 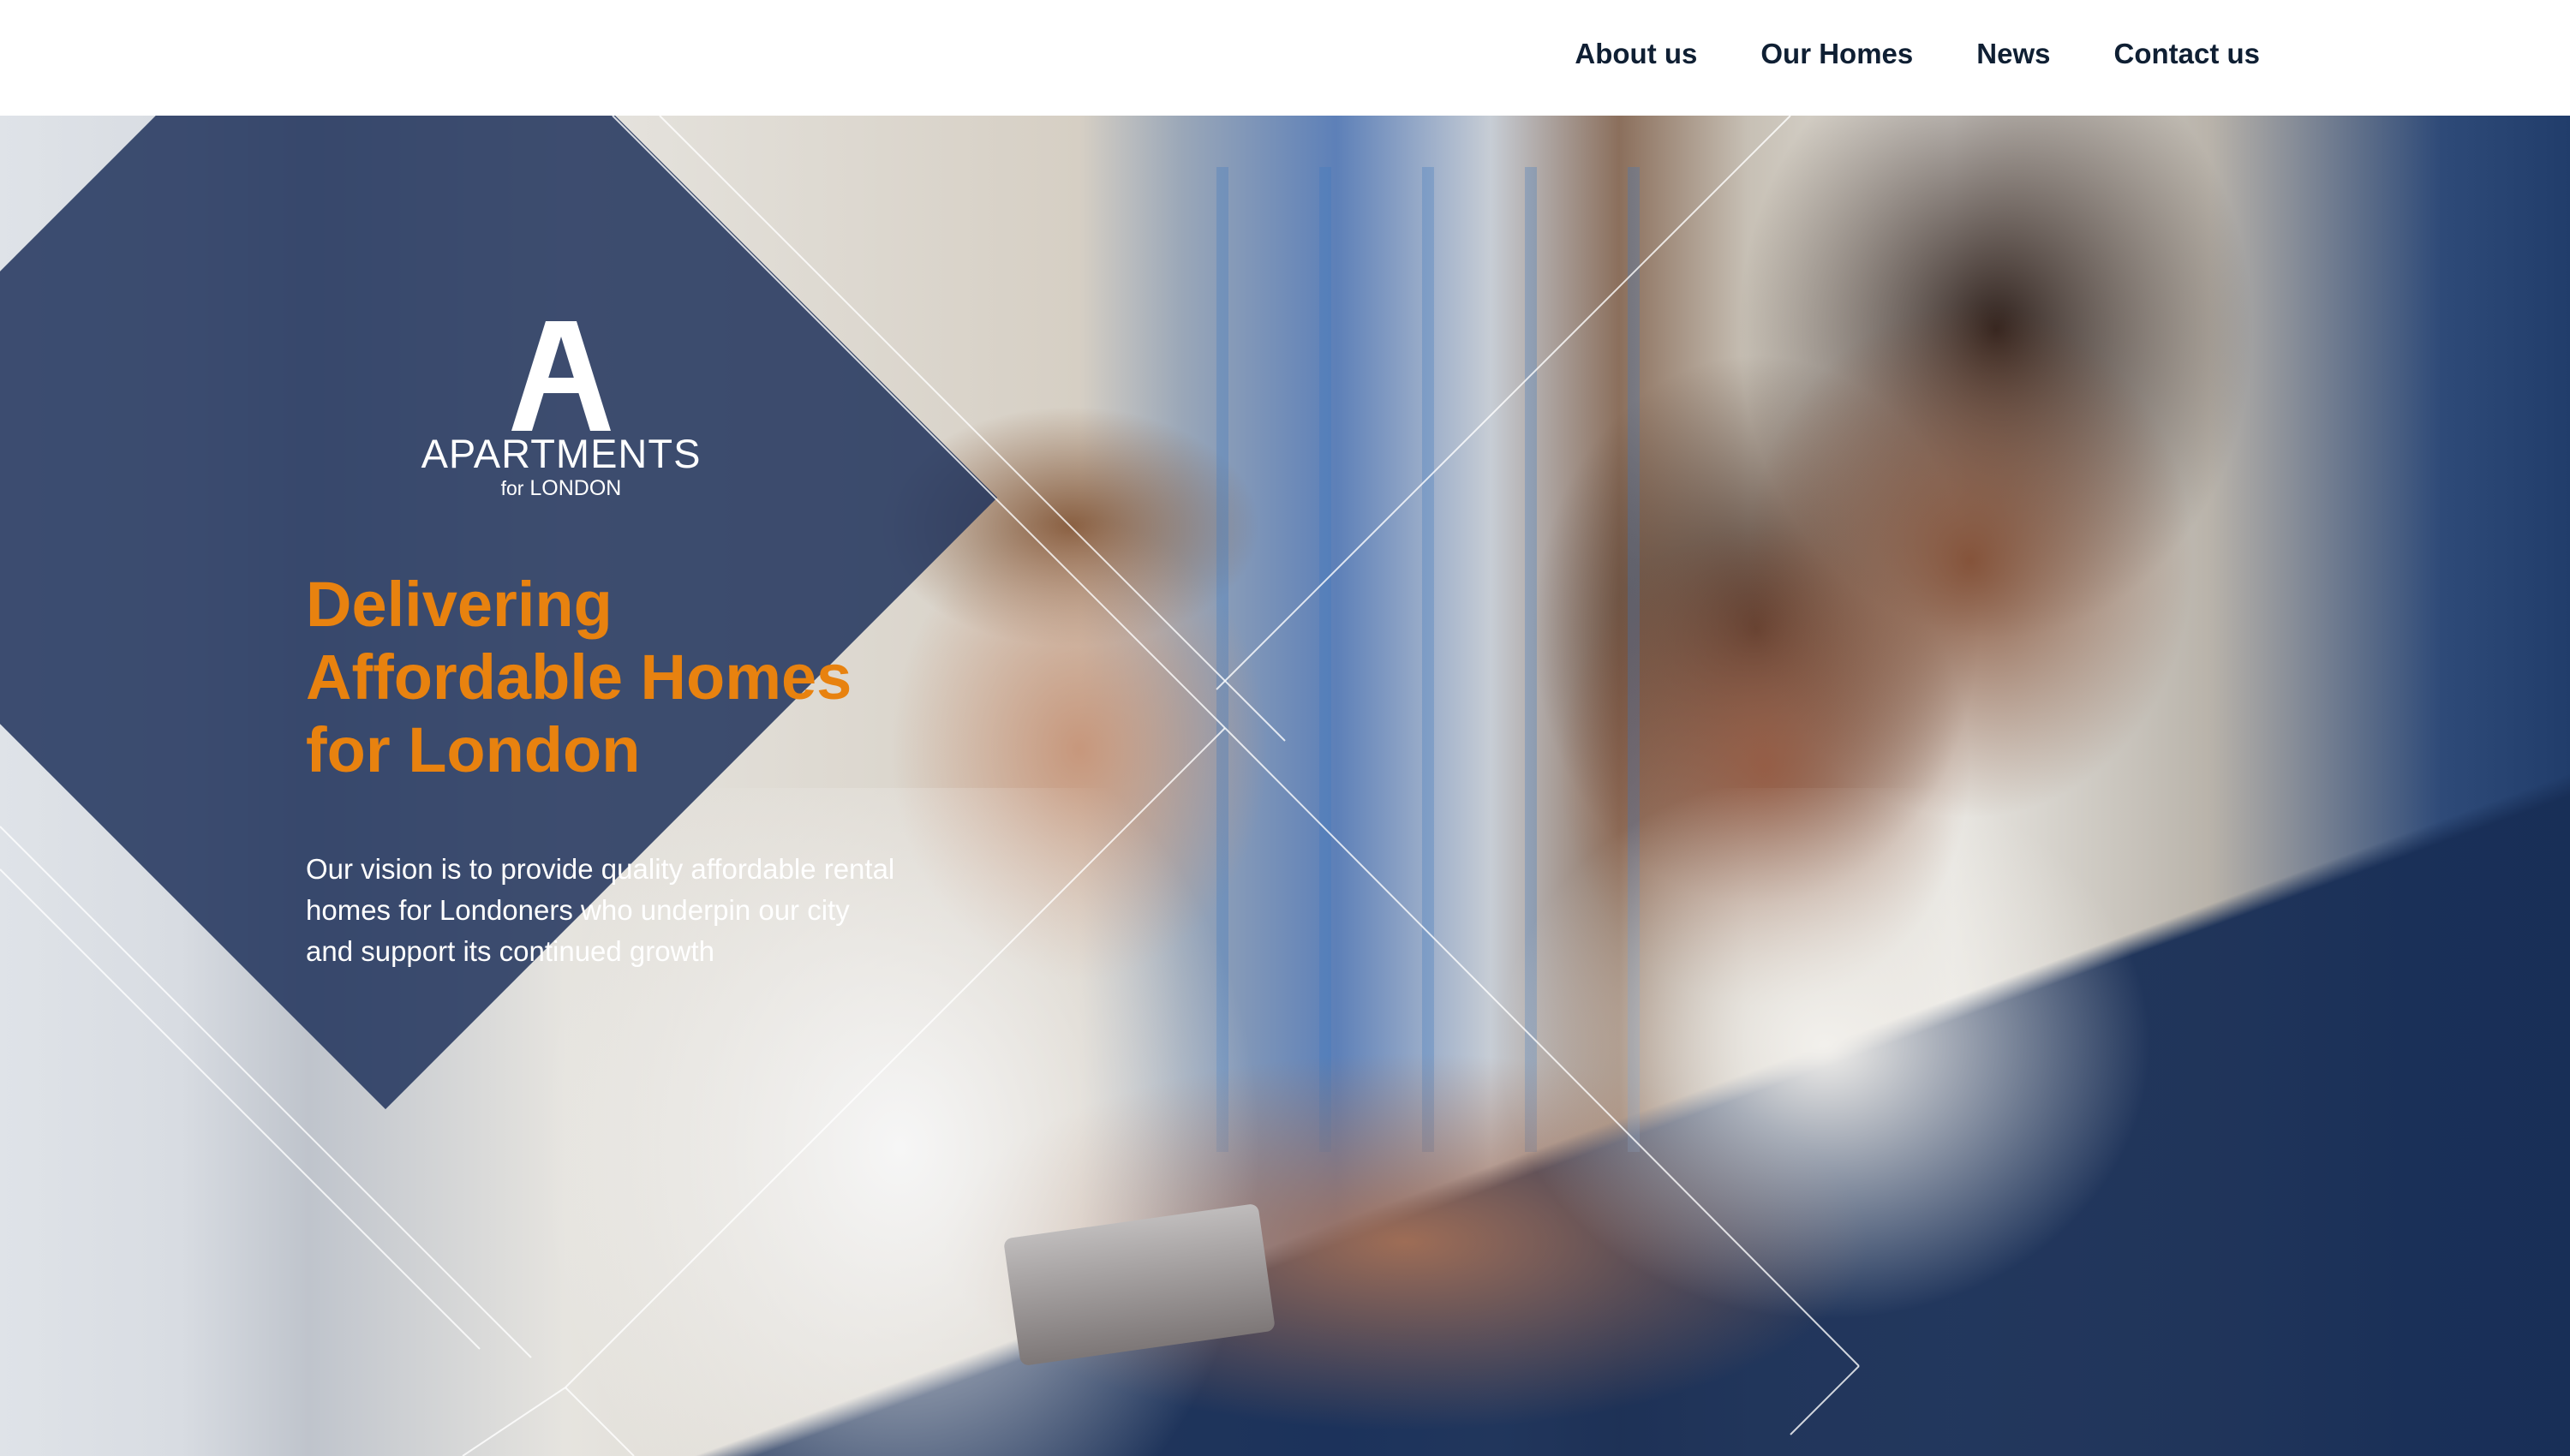 I want to click on main-nav: About us Our Homes News Contact us, so click(x=1918, y=54).